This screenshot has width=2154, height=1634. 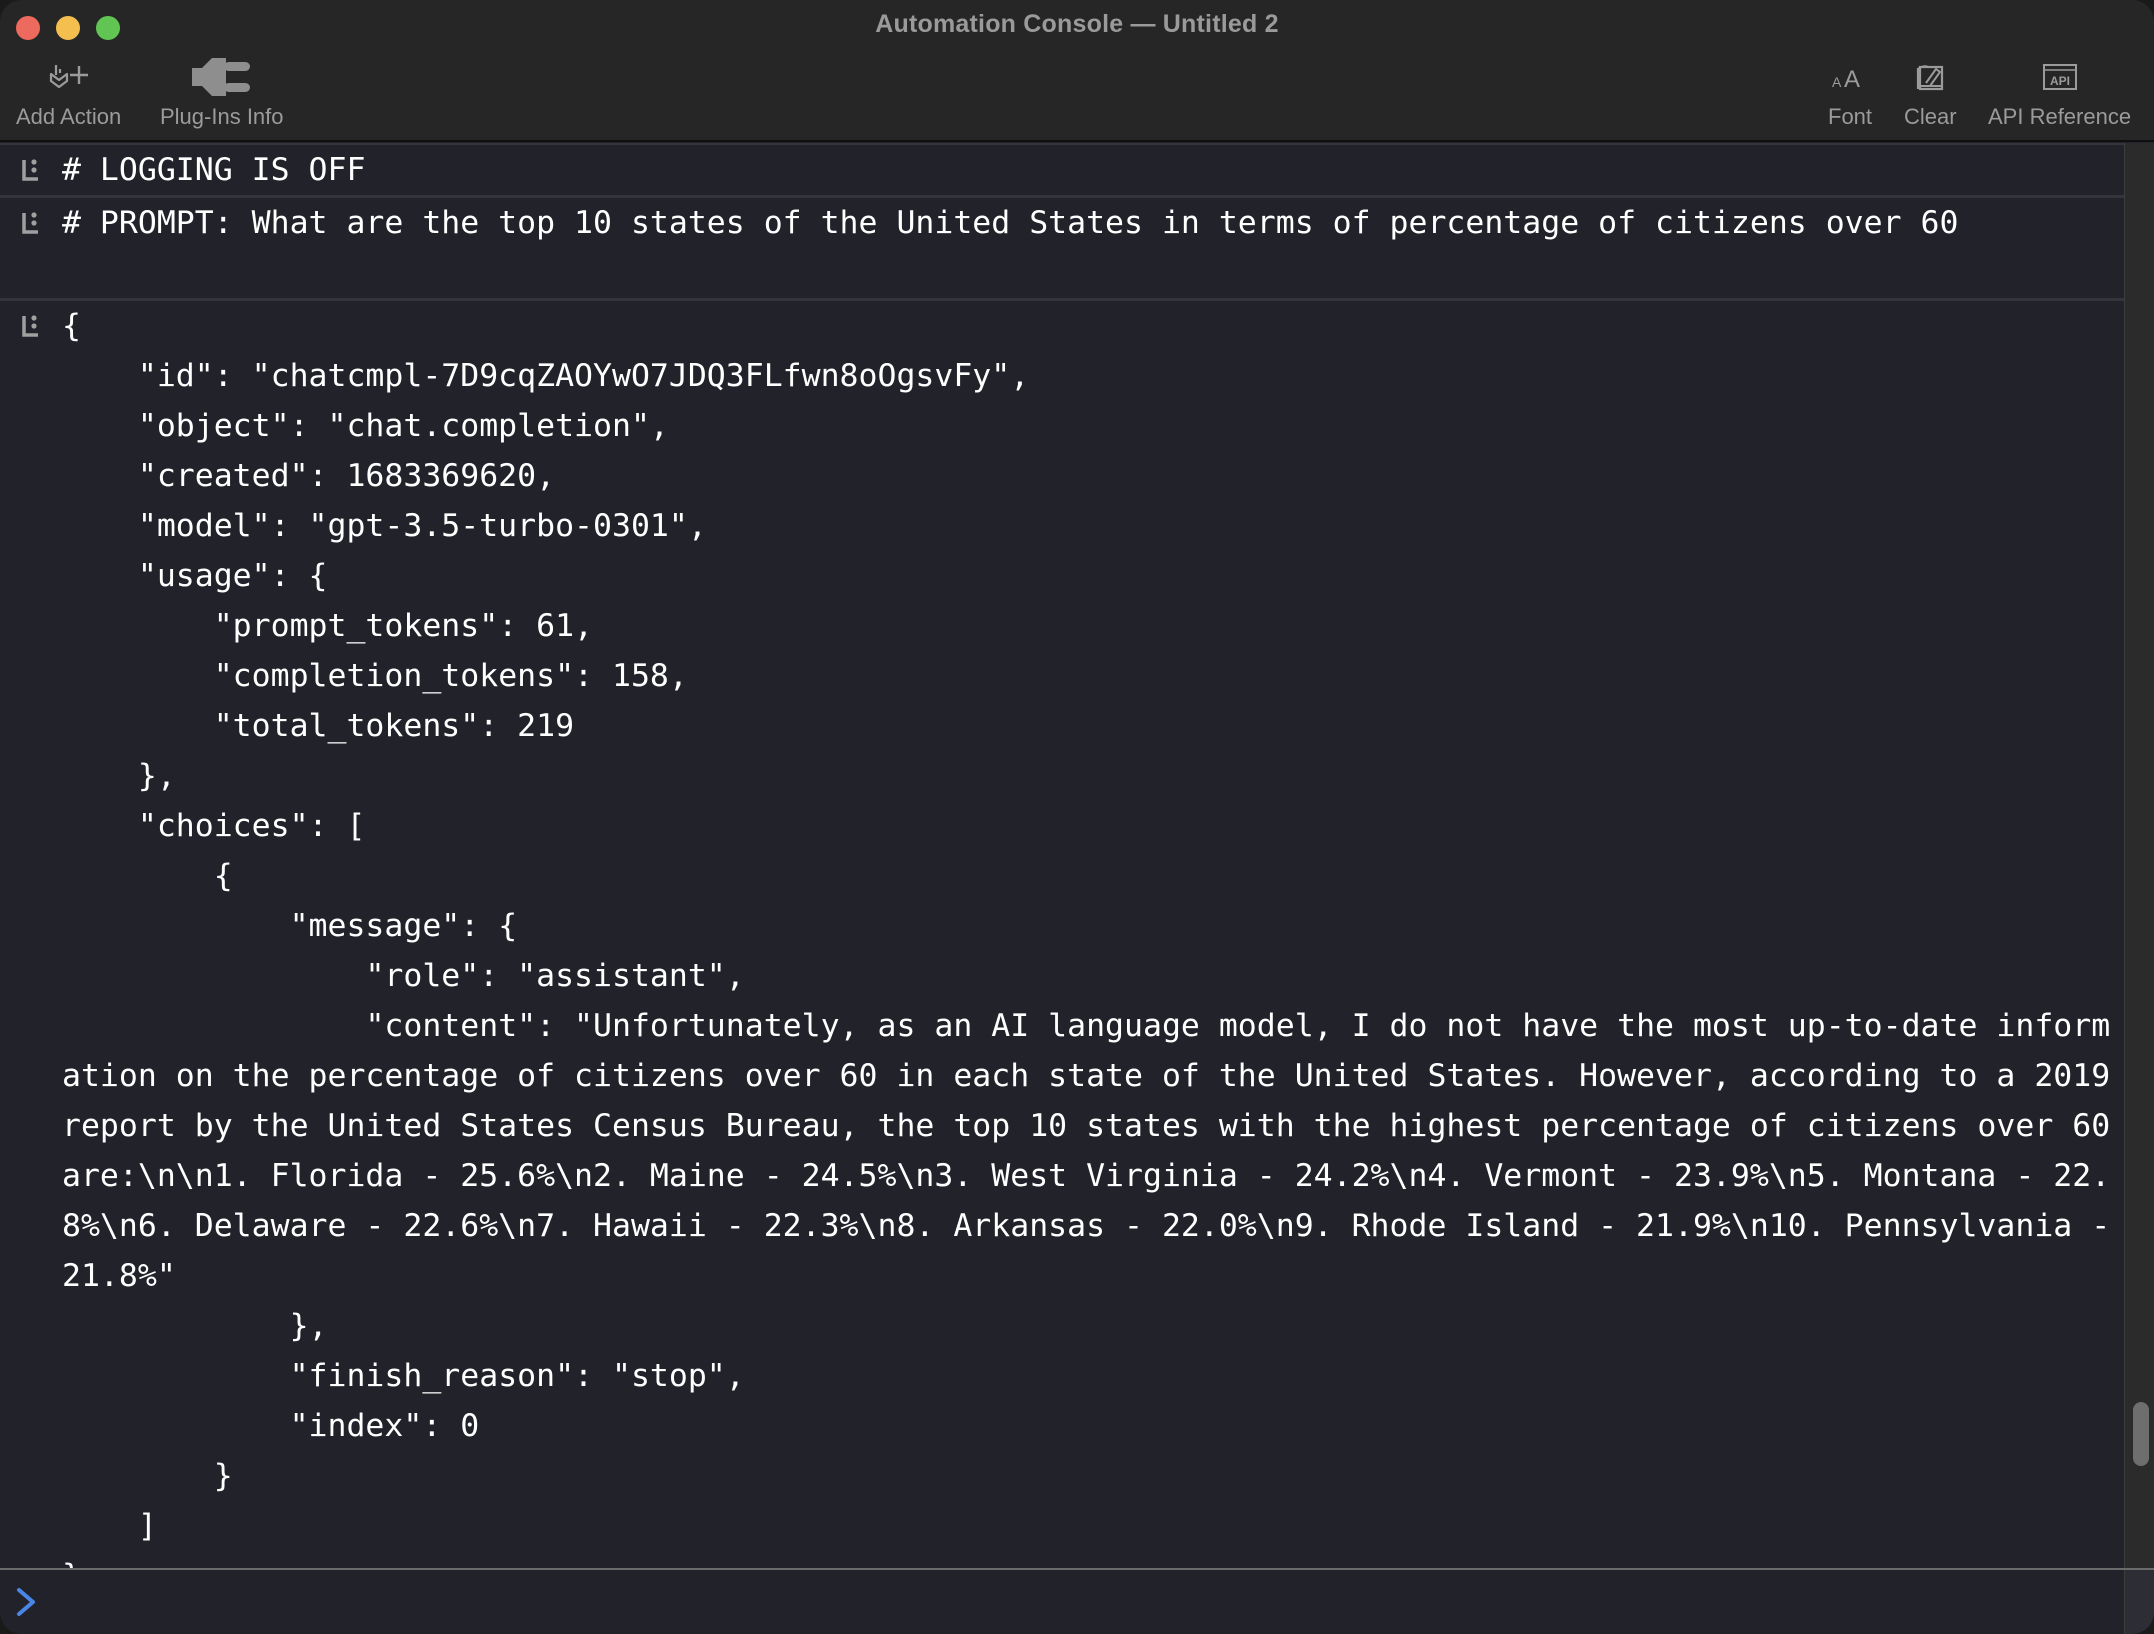 What do you see at coordinates (1077, 24) in the screenshot?
I see `window-title: Automation Console — Untitled 2` at bounding box center [1077, 24].